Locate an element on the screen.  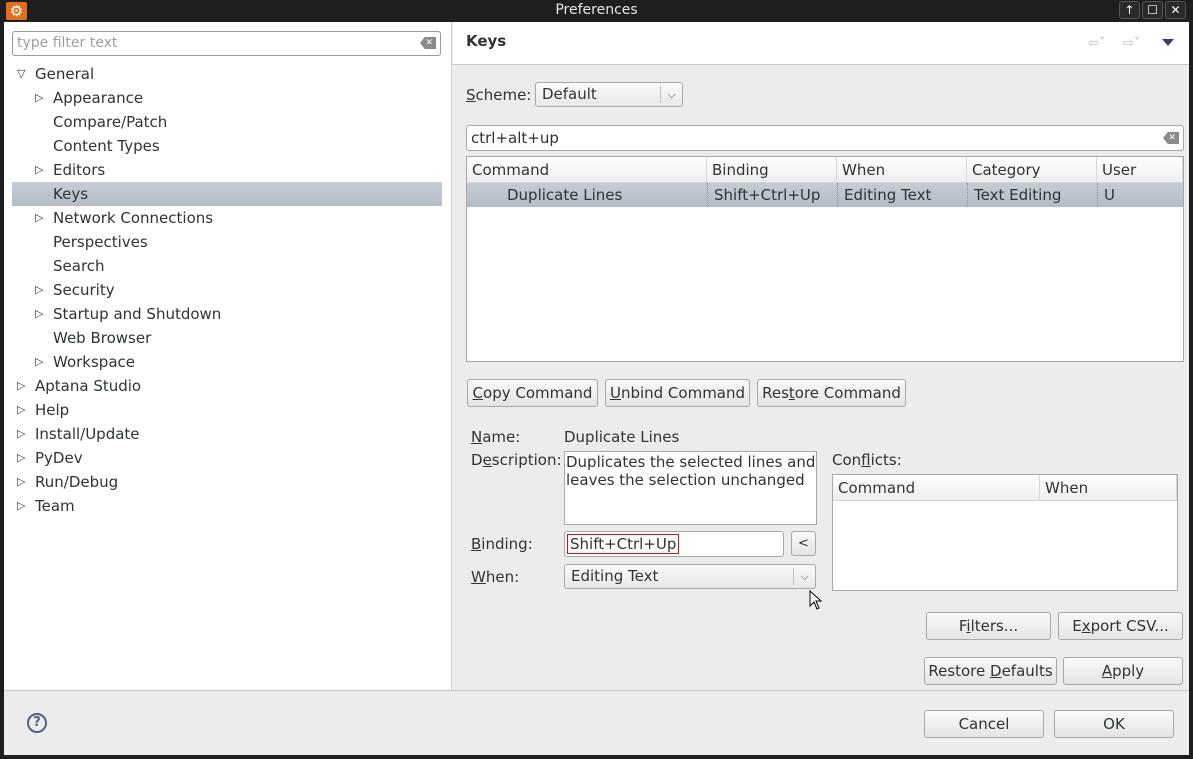
tree-item-label: Startup and Shutdown is located at coordinates (137, 314).